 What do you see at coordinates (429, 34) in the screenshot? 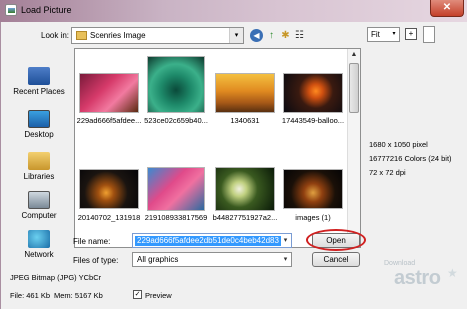
I see `preview-frame` at bounding box center [429, 34].